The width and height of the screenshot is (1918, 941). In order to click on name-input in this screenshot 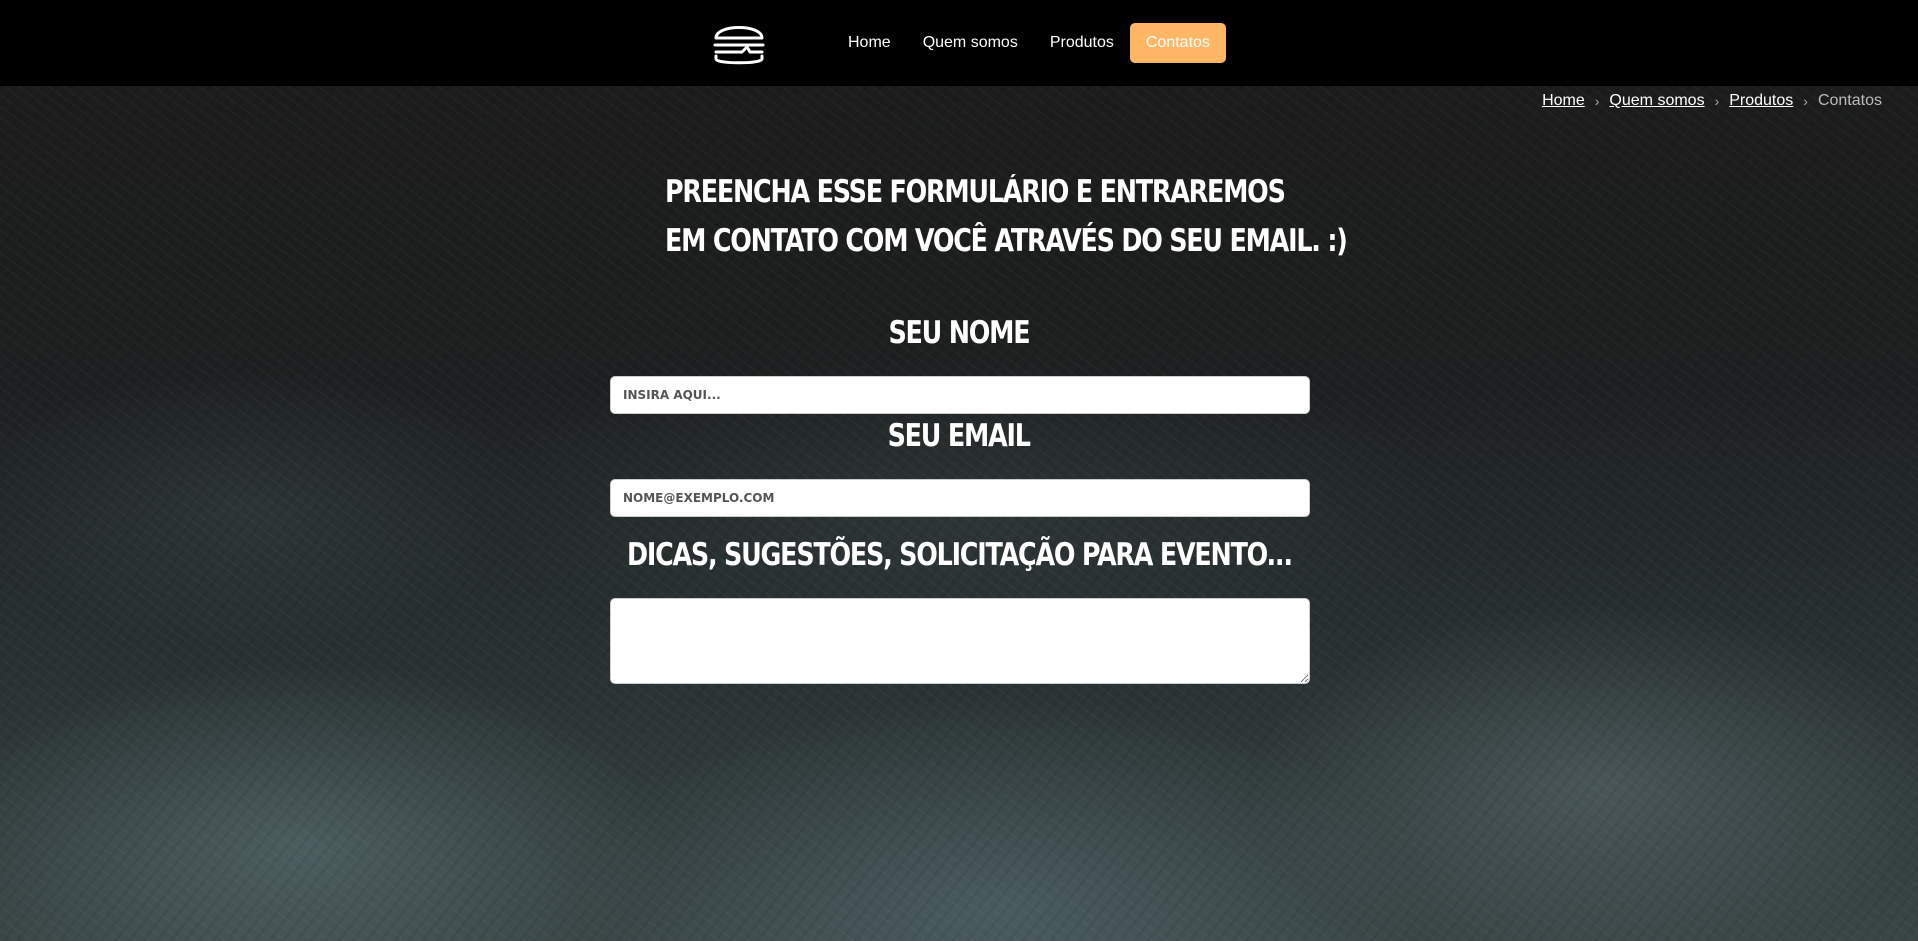, I will do `click(960, 395)`.